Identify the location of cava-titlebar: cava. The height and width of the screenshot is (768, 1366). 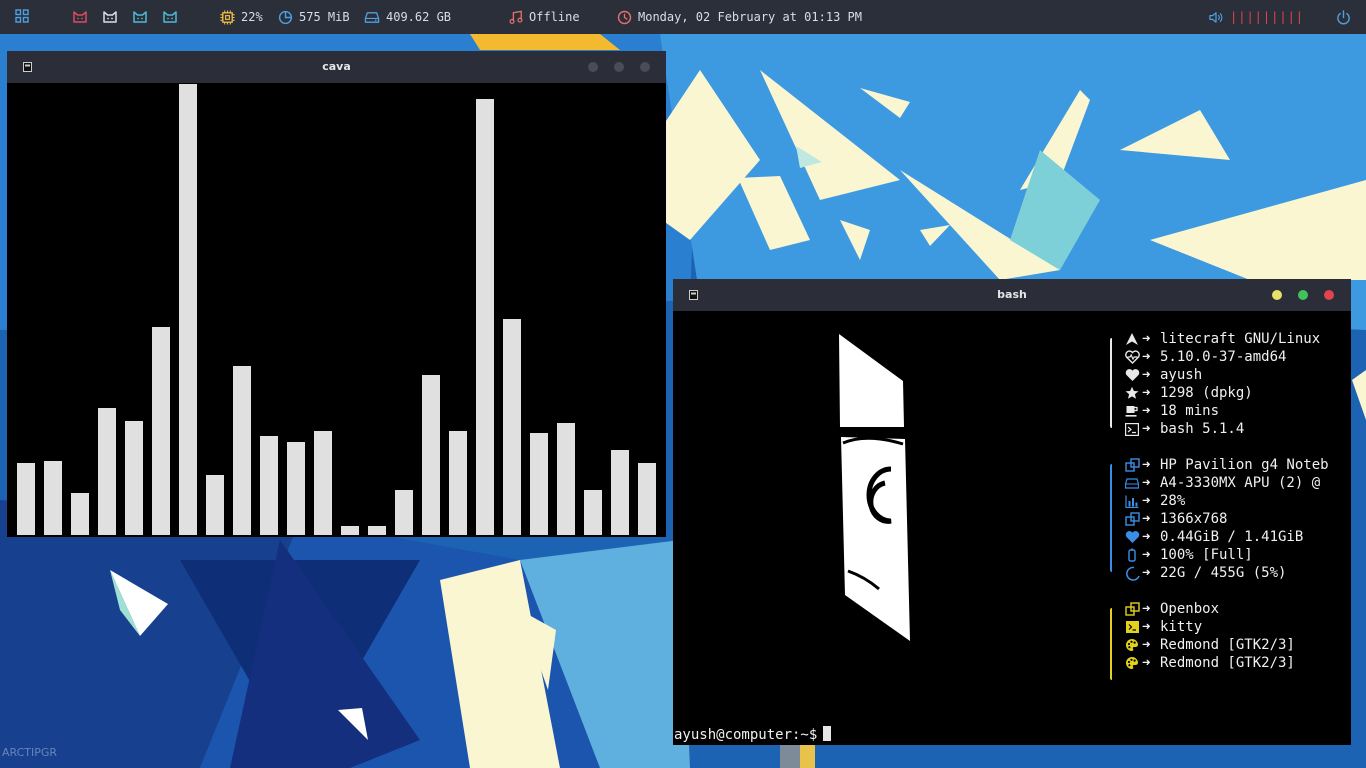
(336, 67).